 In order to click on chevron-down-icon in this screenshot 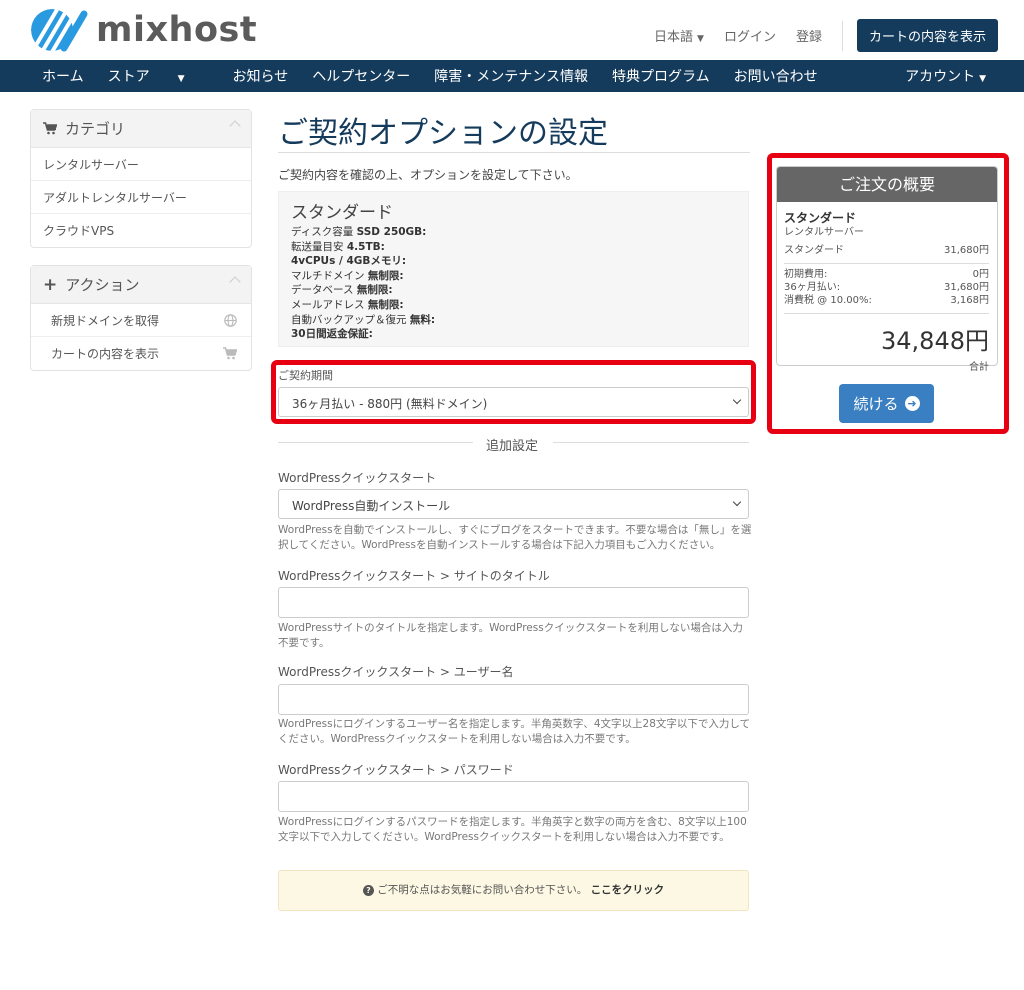, I will do `click(737, 502)`.